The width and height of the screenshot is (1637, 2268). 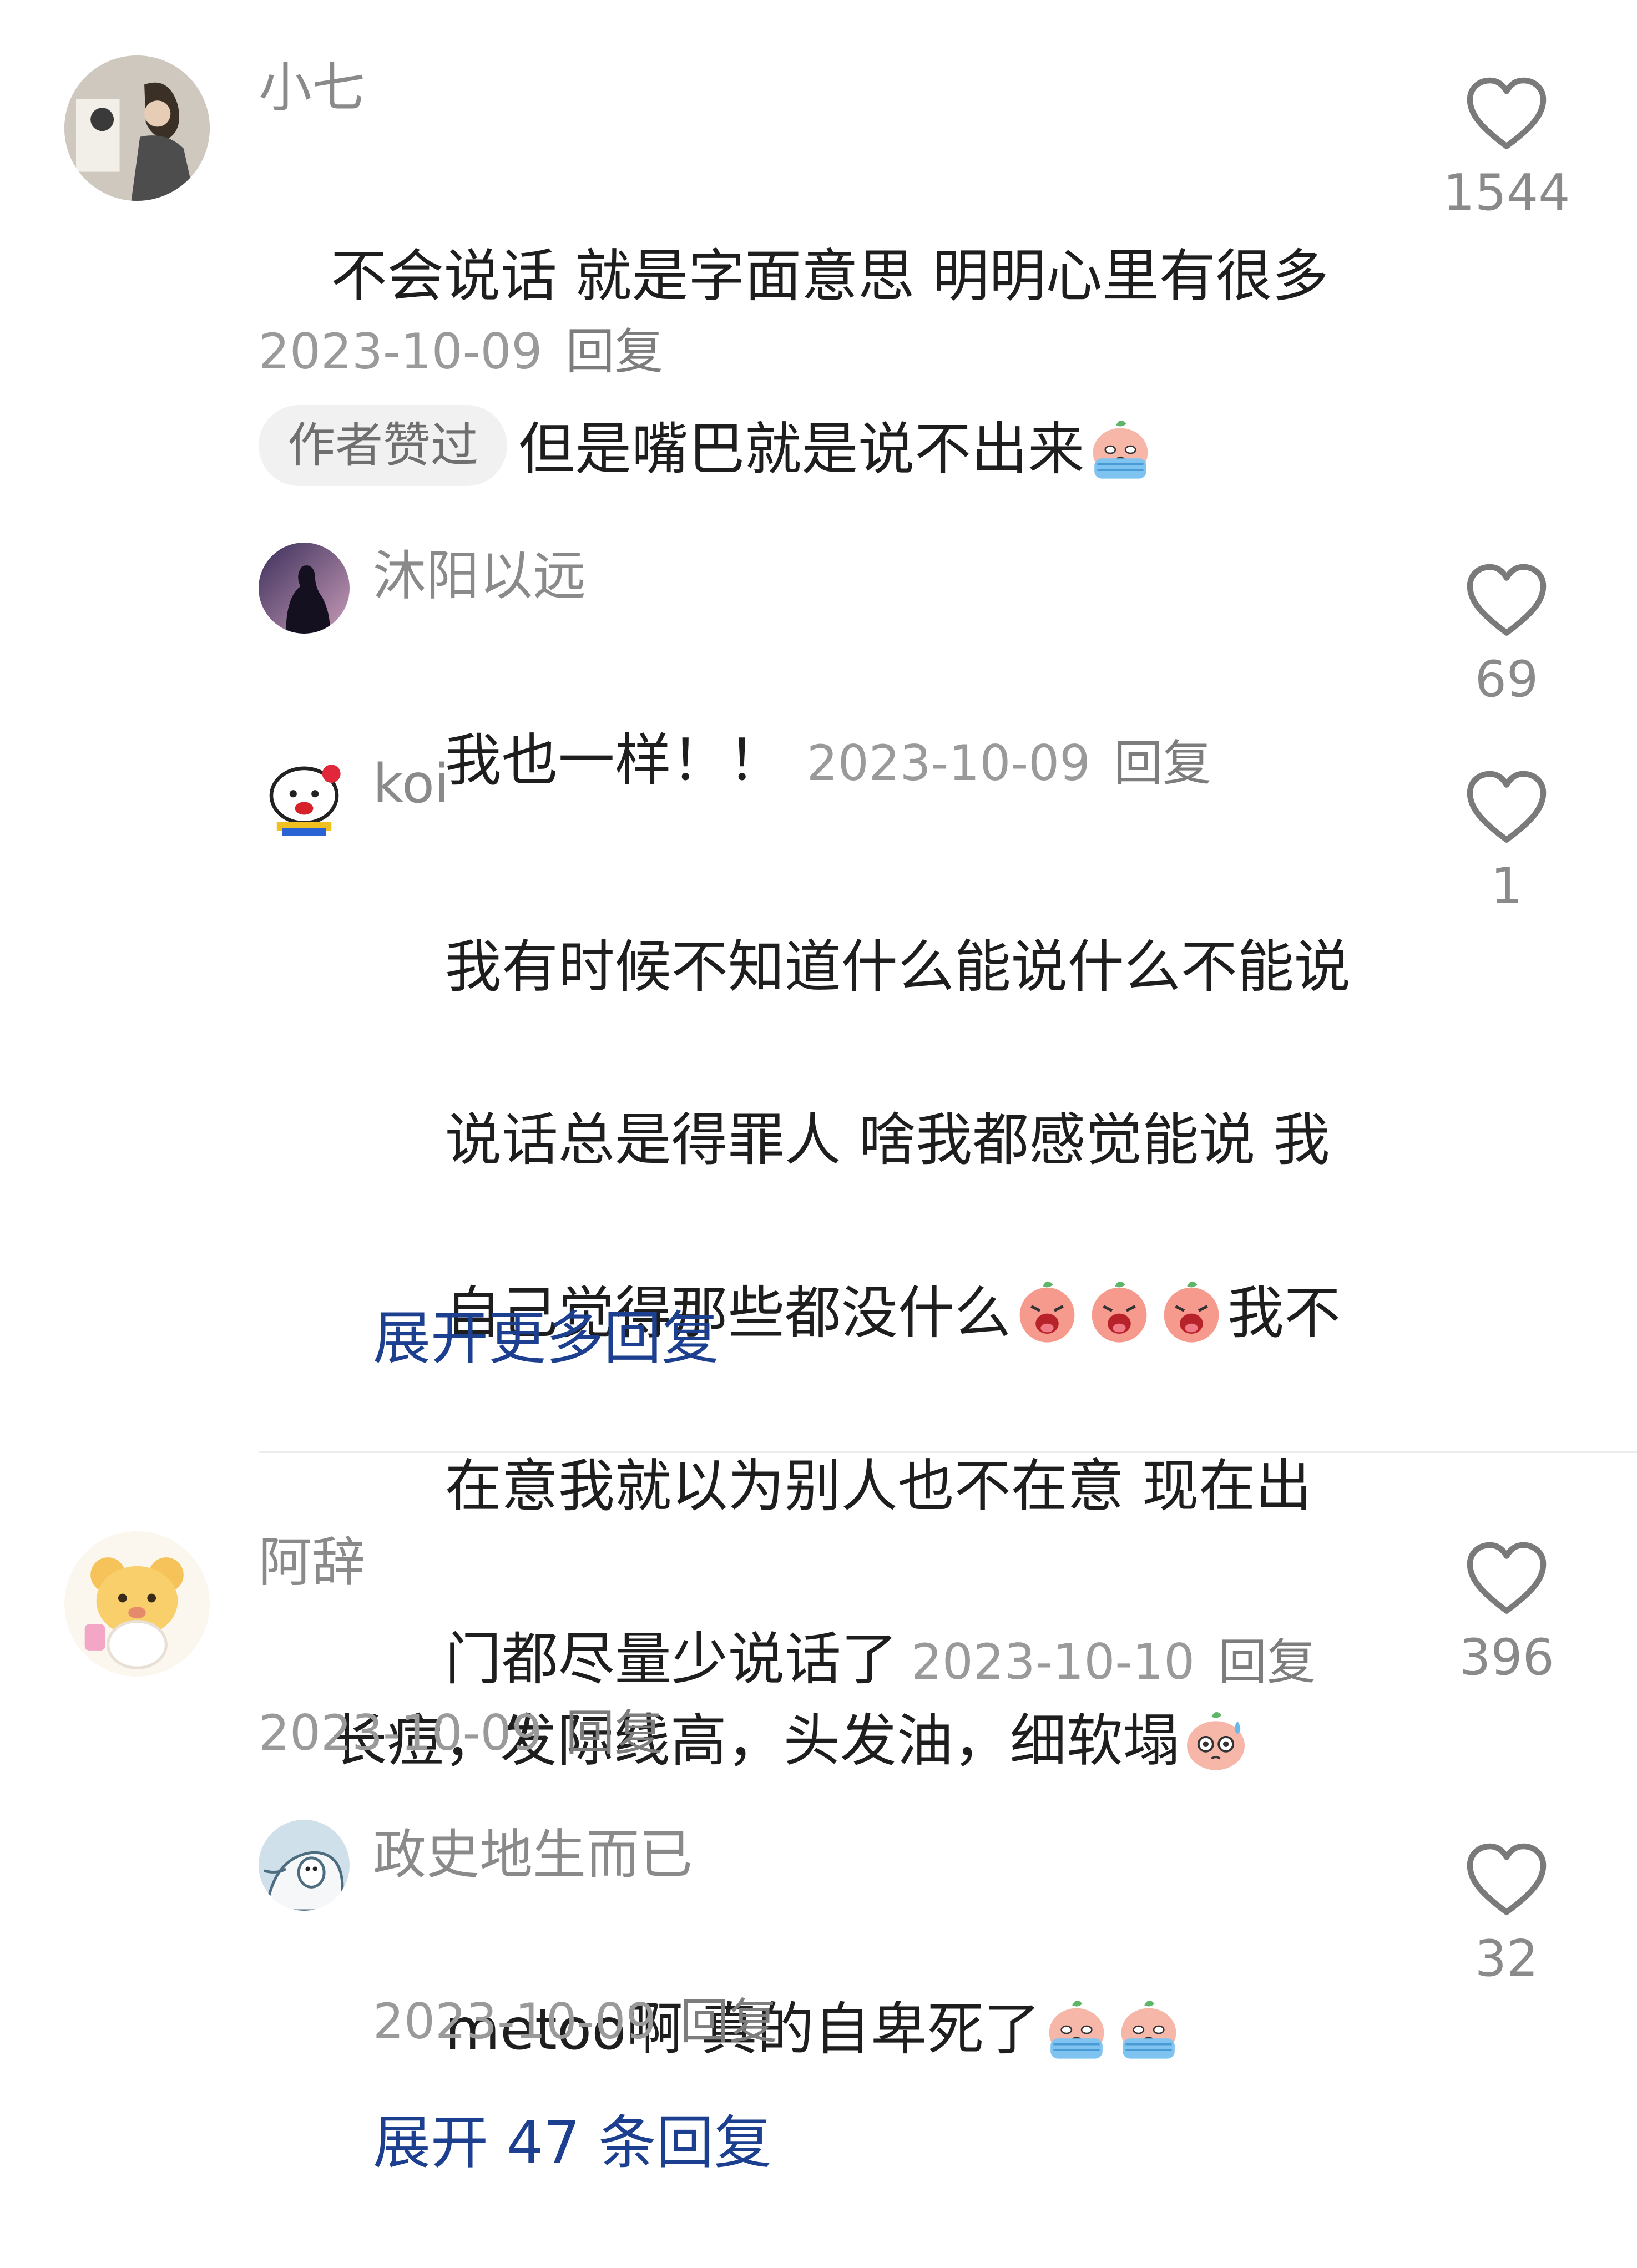 I want to click on like-button: 32, so click(x=1506, y=1912).